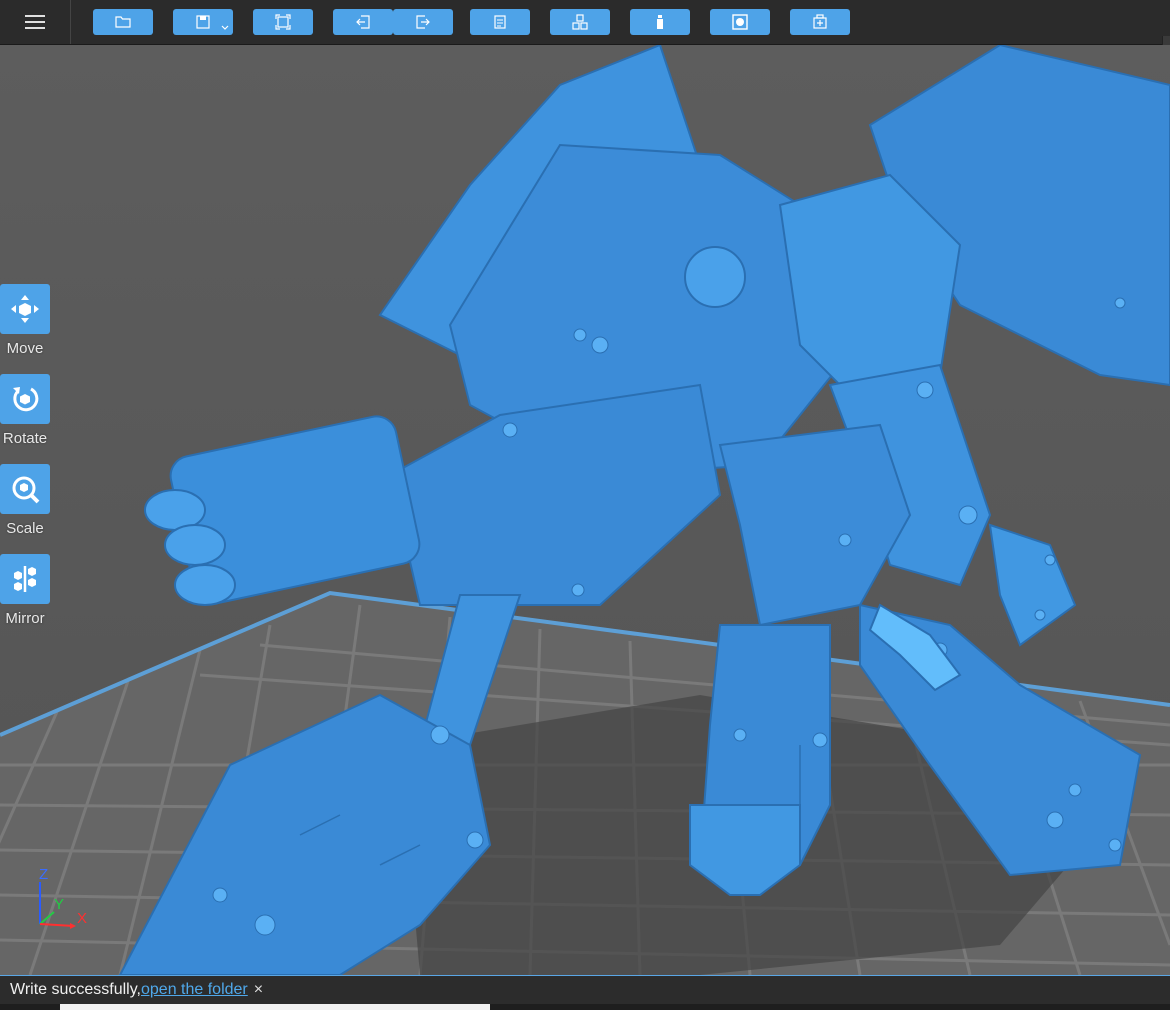  I want to click on import-button, so click(363, 22).